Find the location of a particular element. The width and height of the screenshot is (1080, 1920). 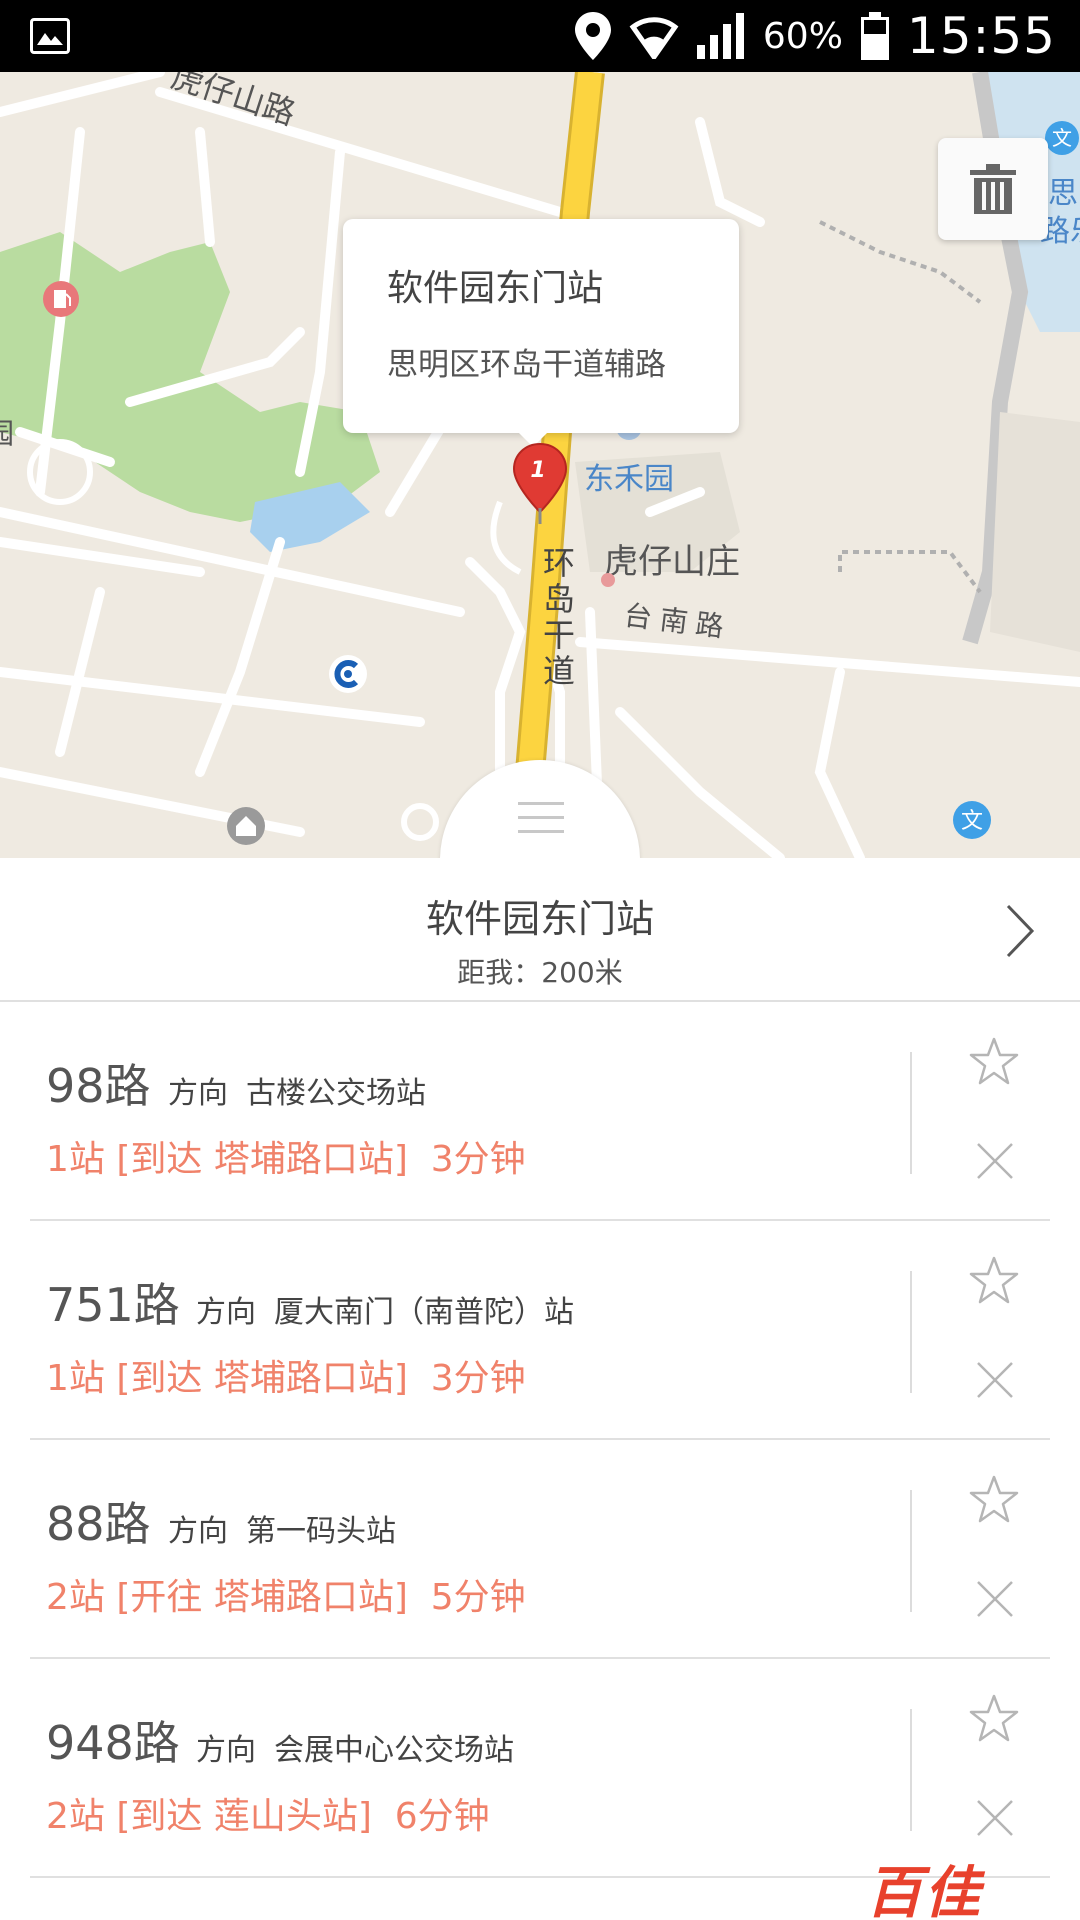

poi-label-dongheyuan: 东禾园 is located at coordinates (629, 479).